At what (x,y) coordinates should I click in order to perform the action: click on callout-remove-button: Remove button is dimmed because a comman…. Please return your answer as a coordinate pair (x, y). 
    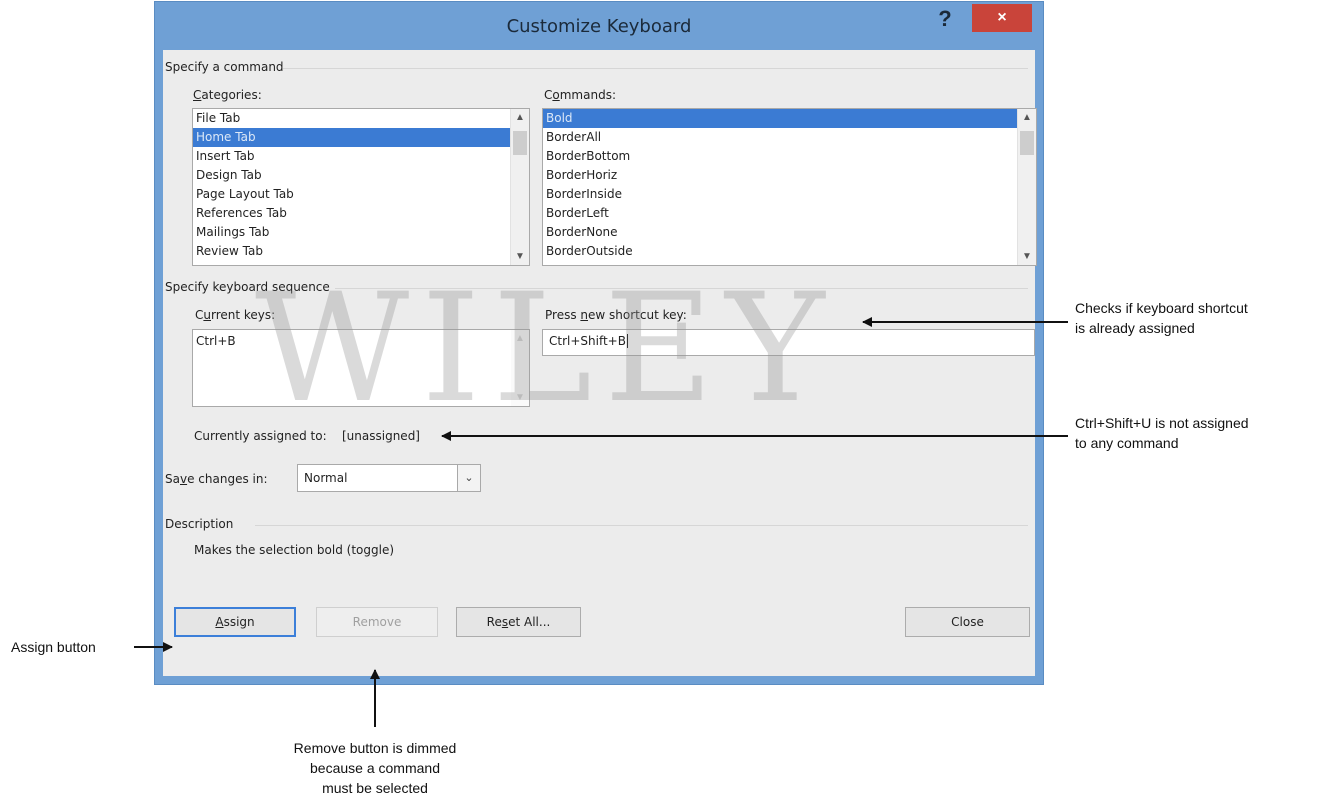
    Looking at the image, I should click on (375, 768).